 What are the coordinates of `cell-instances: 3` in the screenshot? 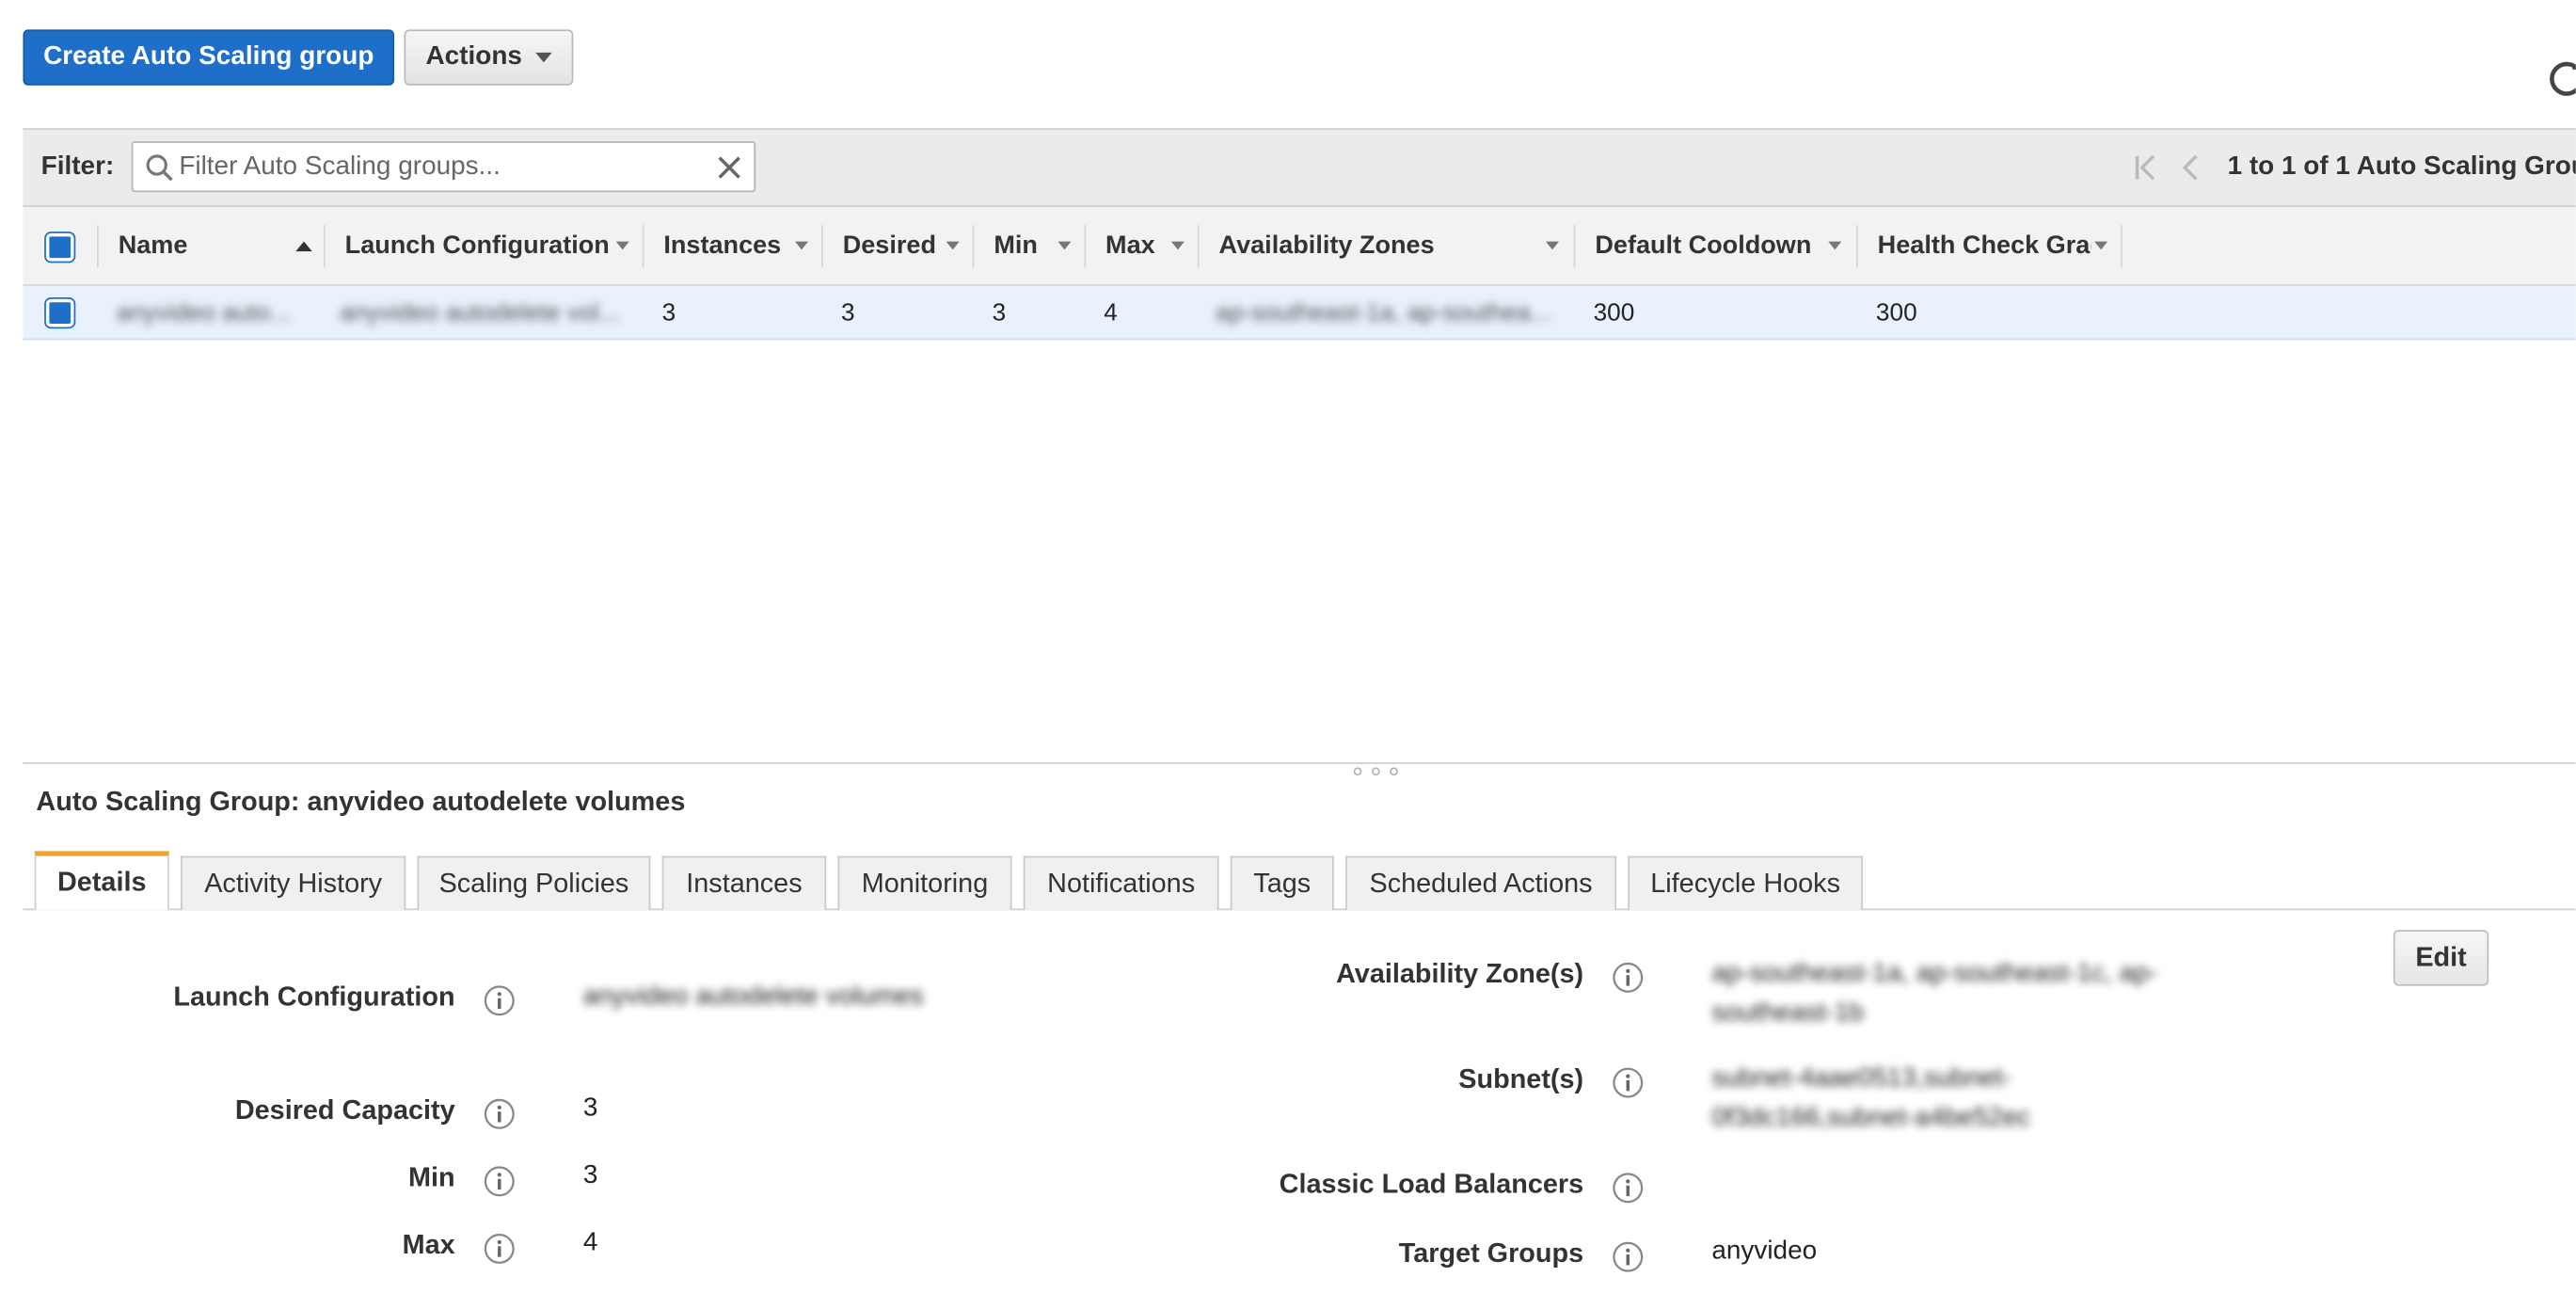 It's located at (668, 312).